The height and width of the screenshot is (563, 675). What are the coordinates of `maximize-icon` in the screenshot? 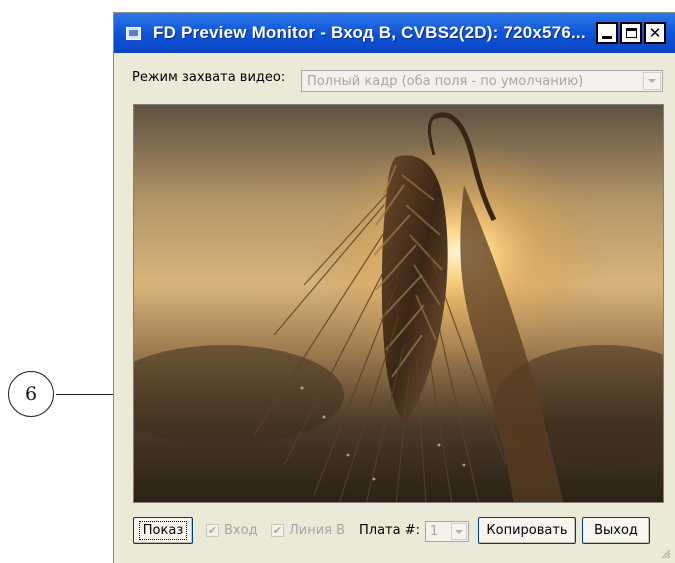 It's located at (631, 33).